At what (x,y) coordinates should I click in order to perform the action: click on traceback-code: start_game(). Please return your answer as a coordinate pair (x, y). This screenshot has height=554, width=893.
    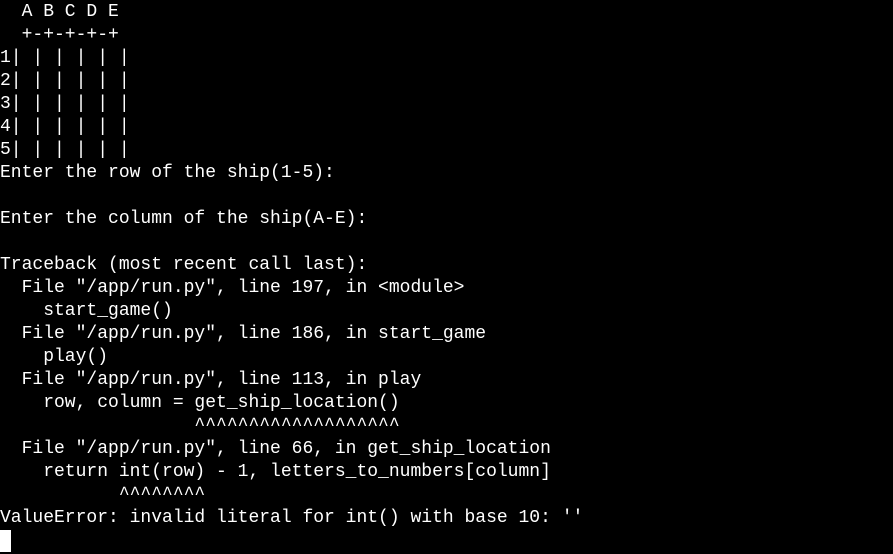
    Looking at the image, I should click on (86, 311).